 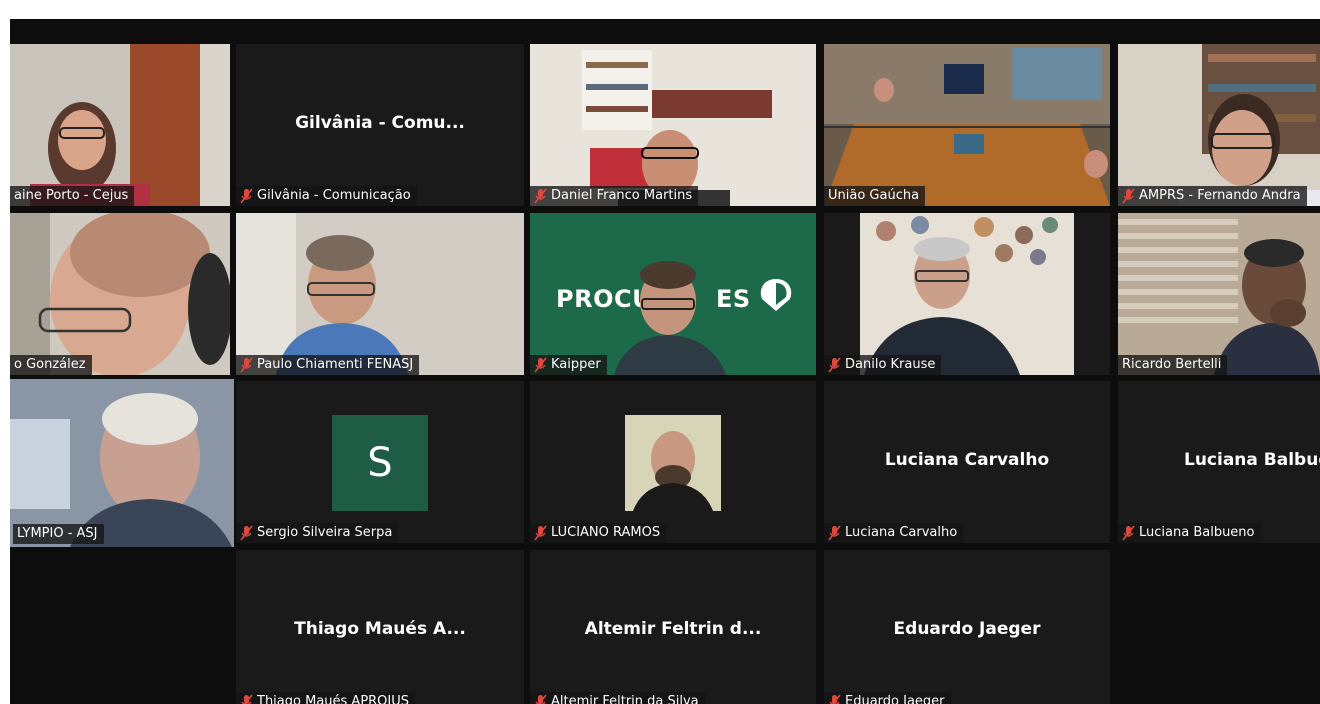 I want to click on participant-tile: Eduardo Jaeger Eduardo Jaeger, so click(x=967, y=627).